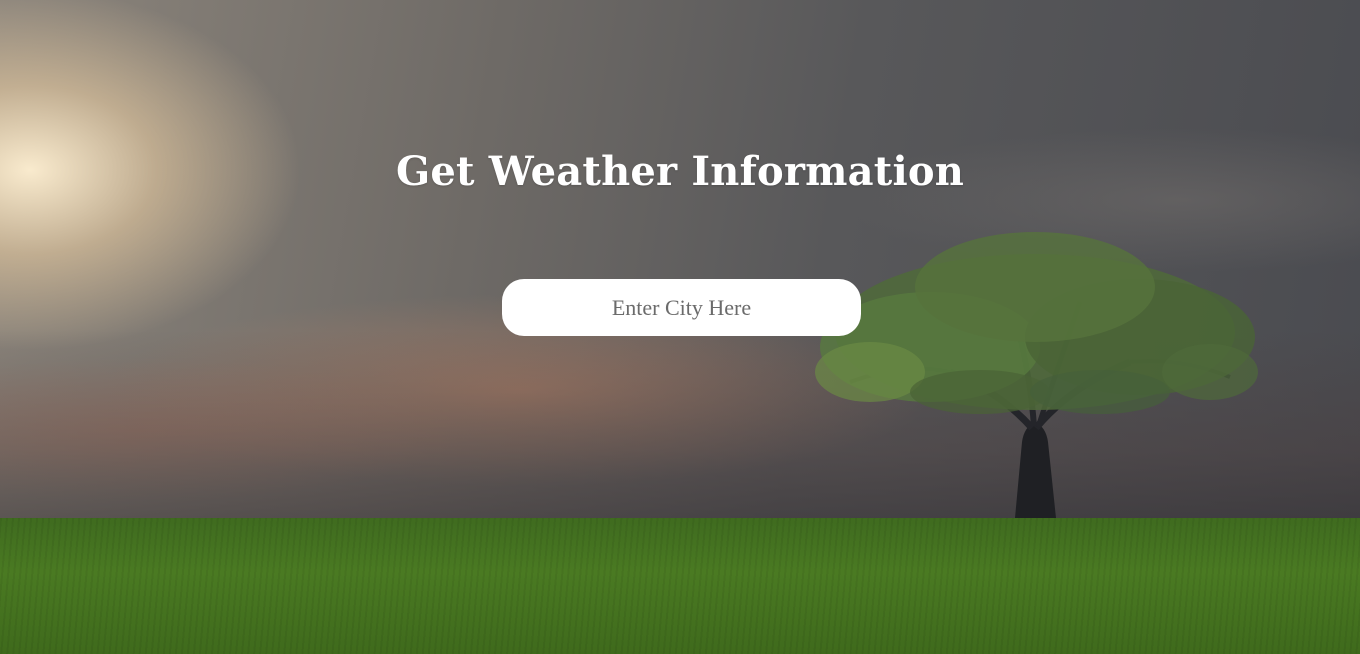 The width and height of the screenshot is (1360, 654). I want to click on page-title: Get Weather Information, so click(680, 171).